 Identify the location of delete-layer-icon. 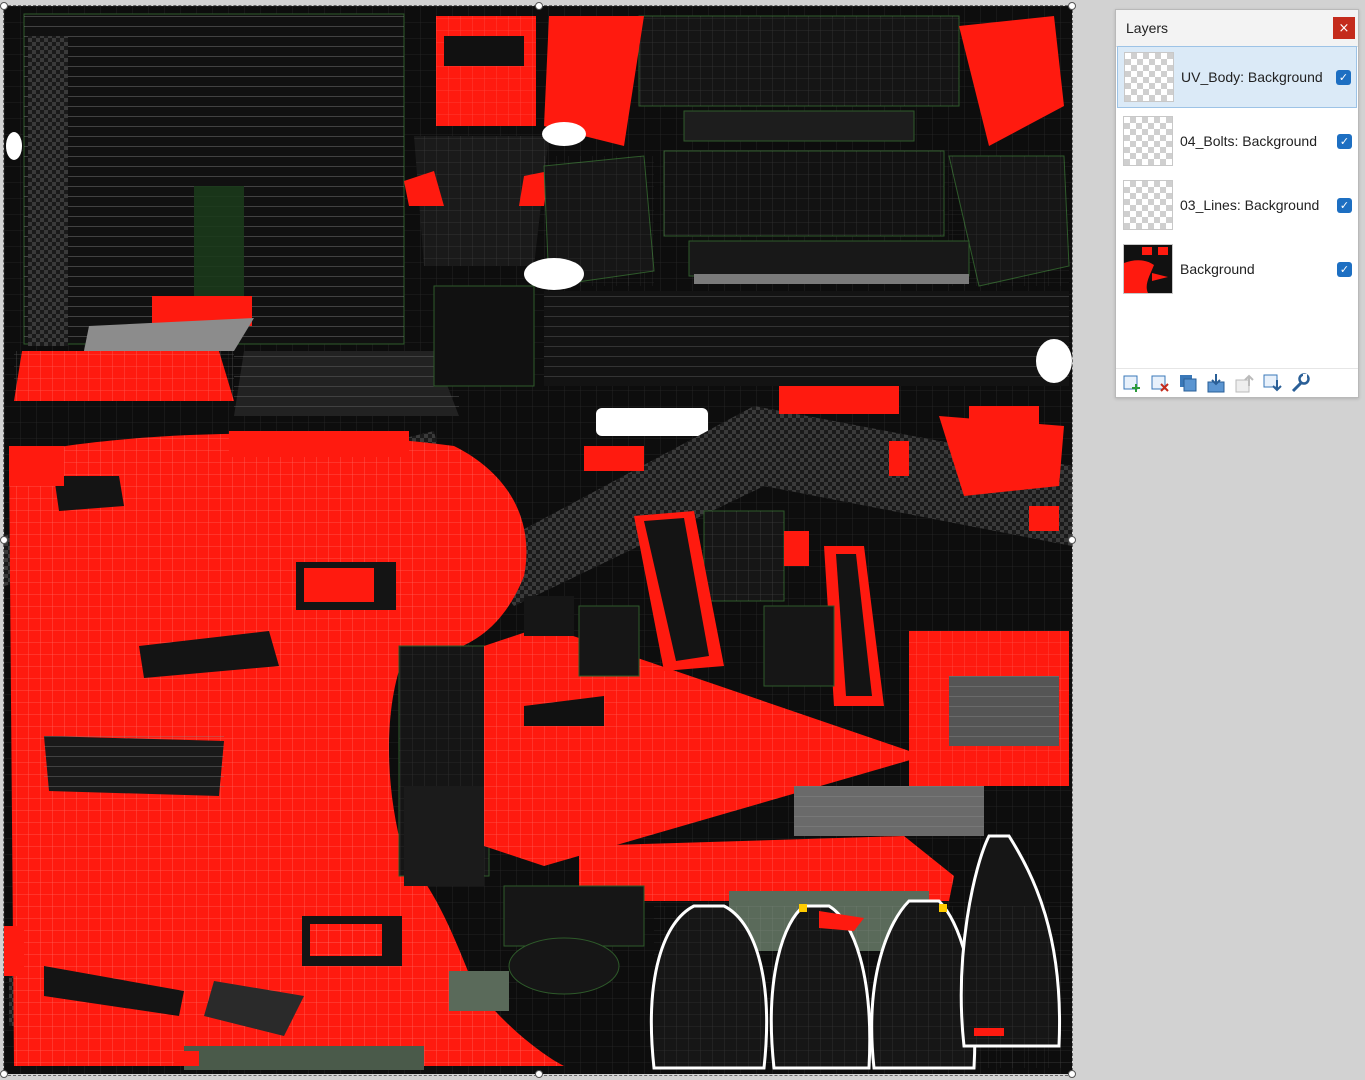
(1160, 383).